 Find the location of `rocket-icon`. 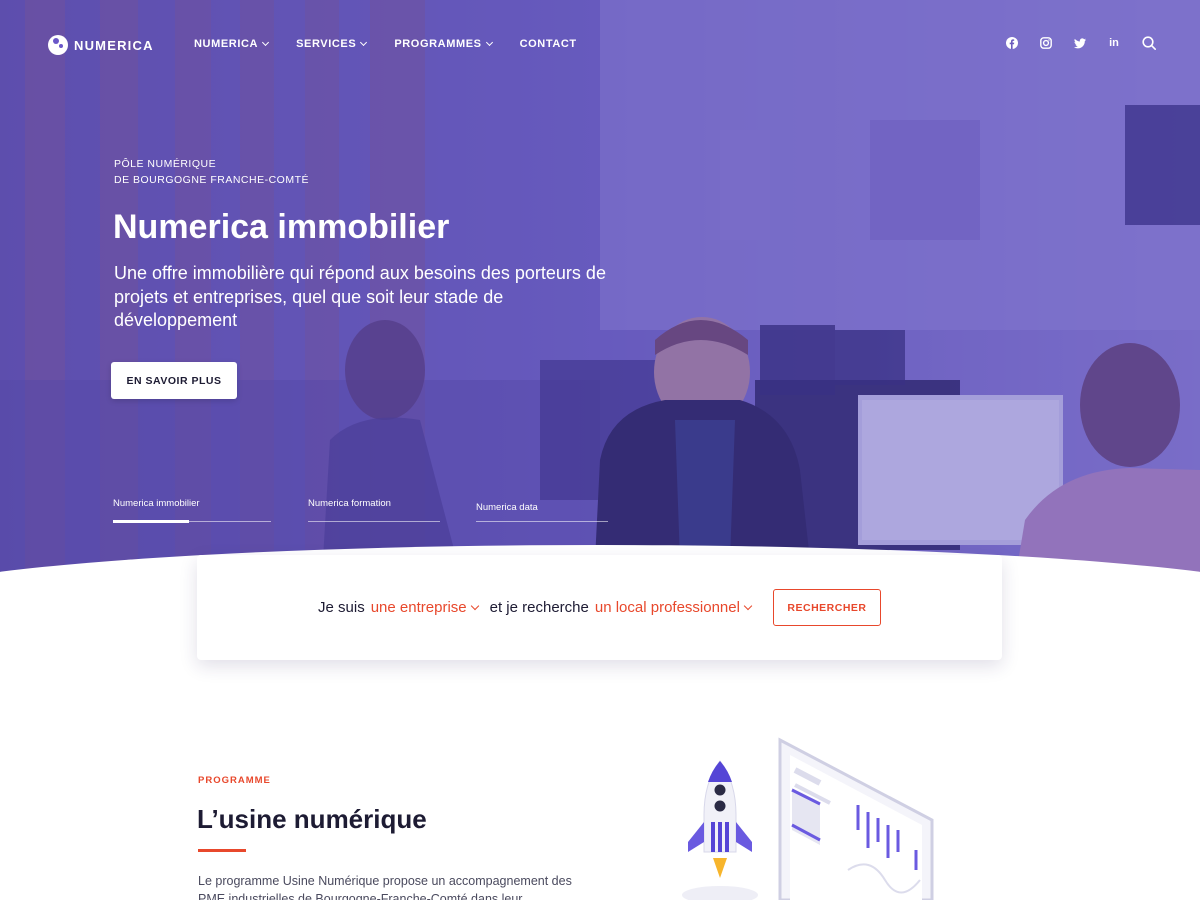

rocket-icon is located at coordinates (720, 830).